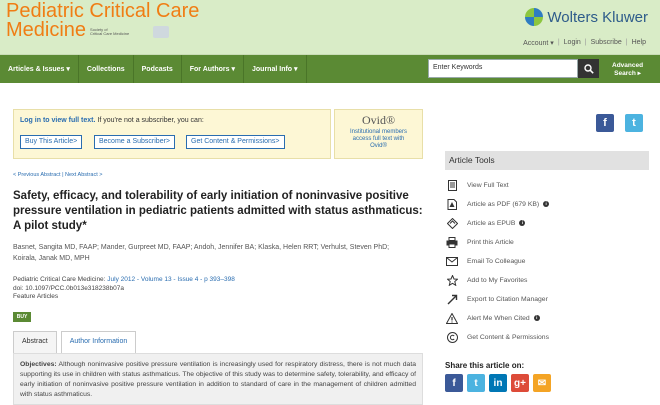 The height and width of the screenshot is (405, 660). I want to click on buy-badge: BUY, so click(22, 317).